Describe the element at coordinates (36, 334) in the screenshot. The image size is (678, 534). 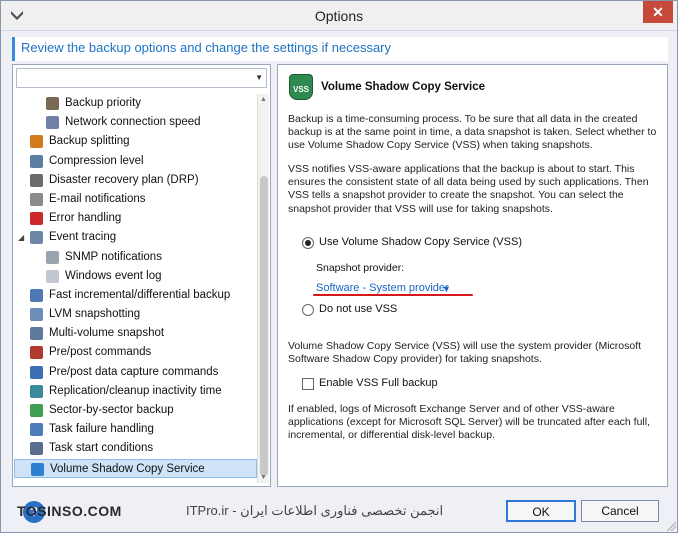
I see `multi-volume-icon` at that location.